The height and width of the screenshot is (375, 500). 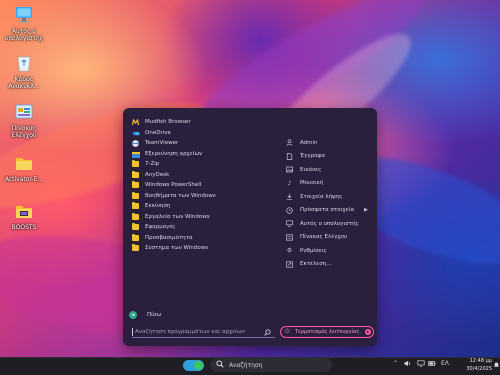 I want to click on list-item-windows-tools: Εργαλεία των Windows, so click(x=207, y=217).